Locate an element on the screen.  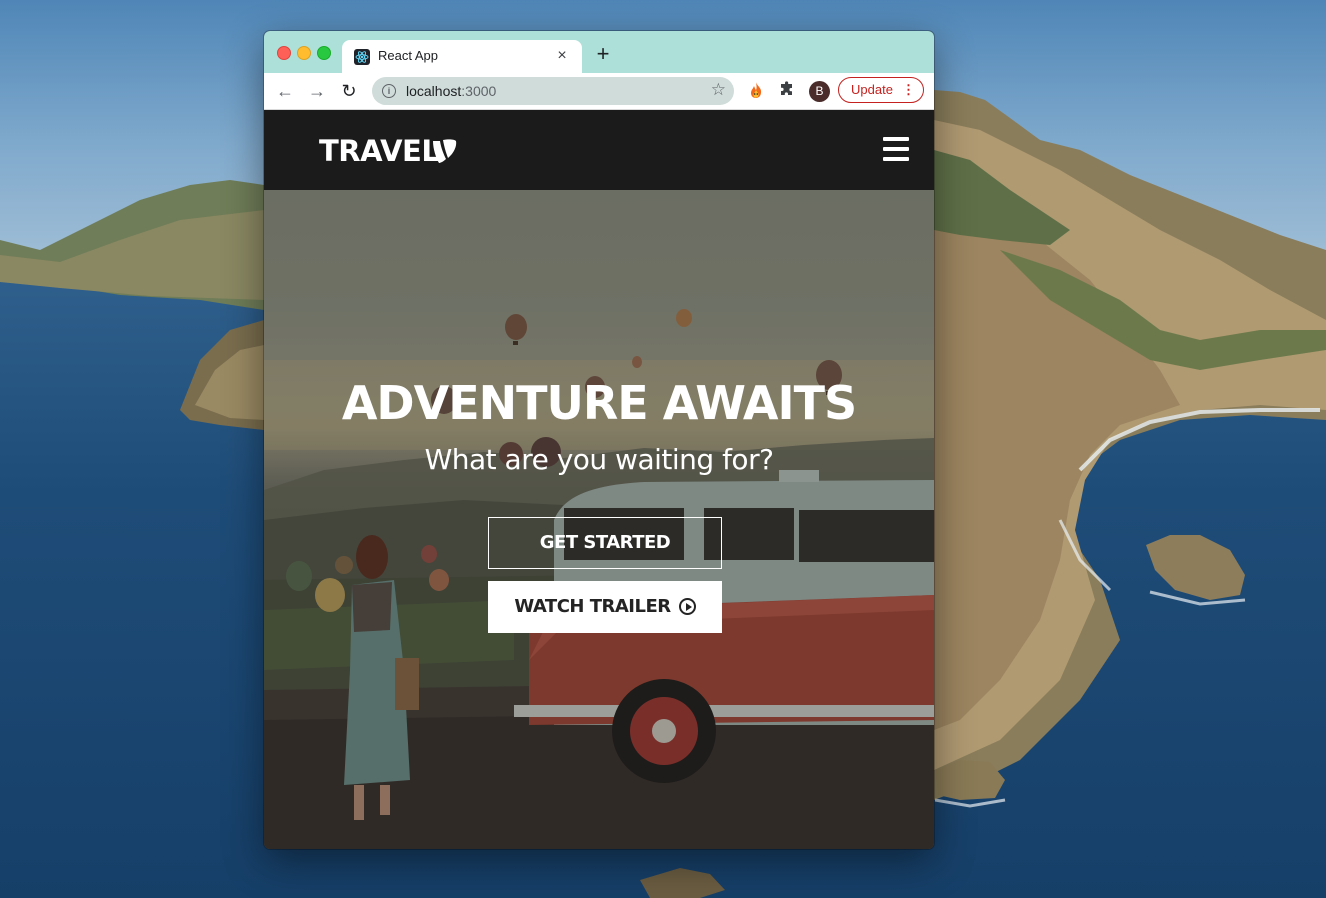
hero-title: ADVENTURE AWAITS is located at coordinates (599, 403).